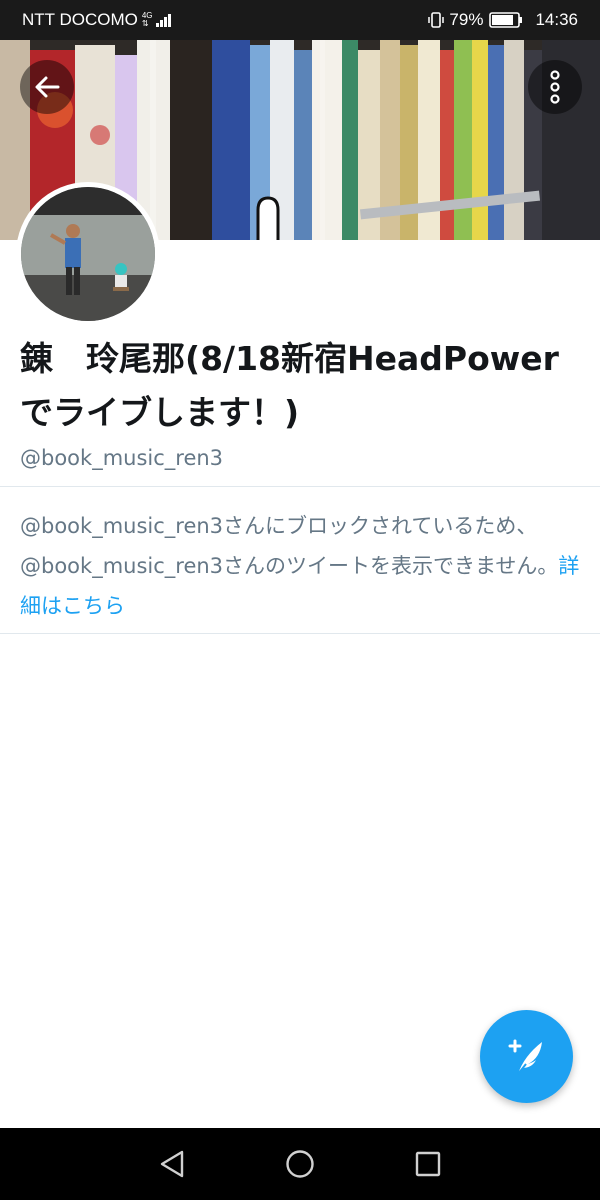 The height and width of the screenshot is (1200, 600). I want to click on home-circle-icon, so click(300, 1164).